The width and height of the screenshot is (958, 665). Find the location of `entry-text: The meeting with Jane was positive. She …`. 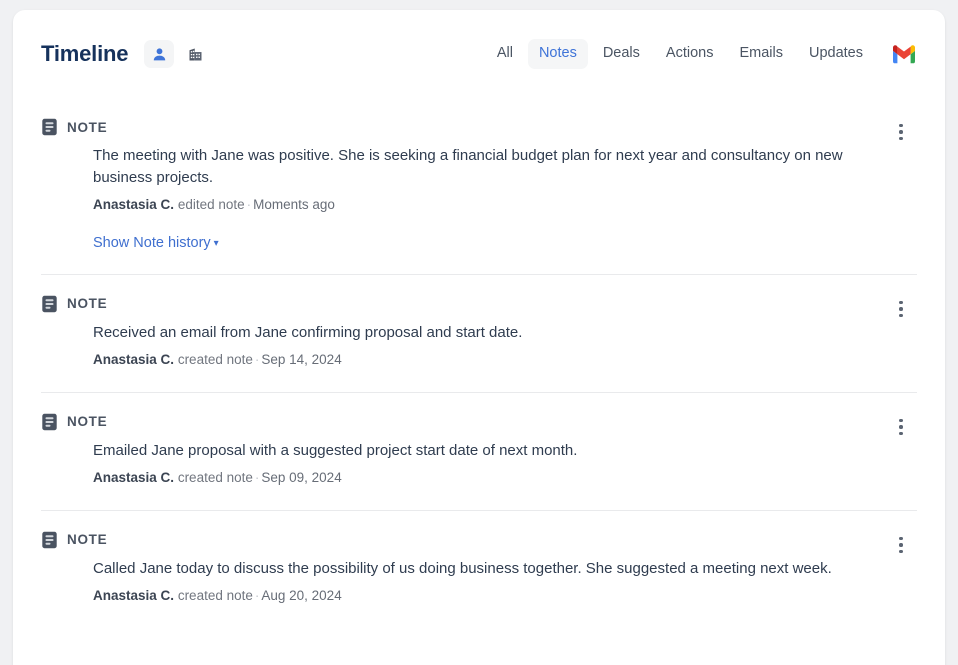

entry-text: The meeting with Jane was positive. She … is located at coordinates (468, 167).